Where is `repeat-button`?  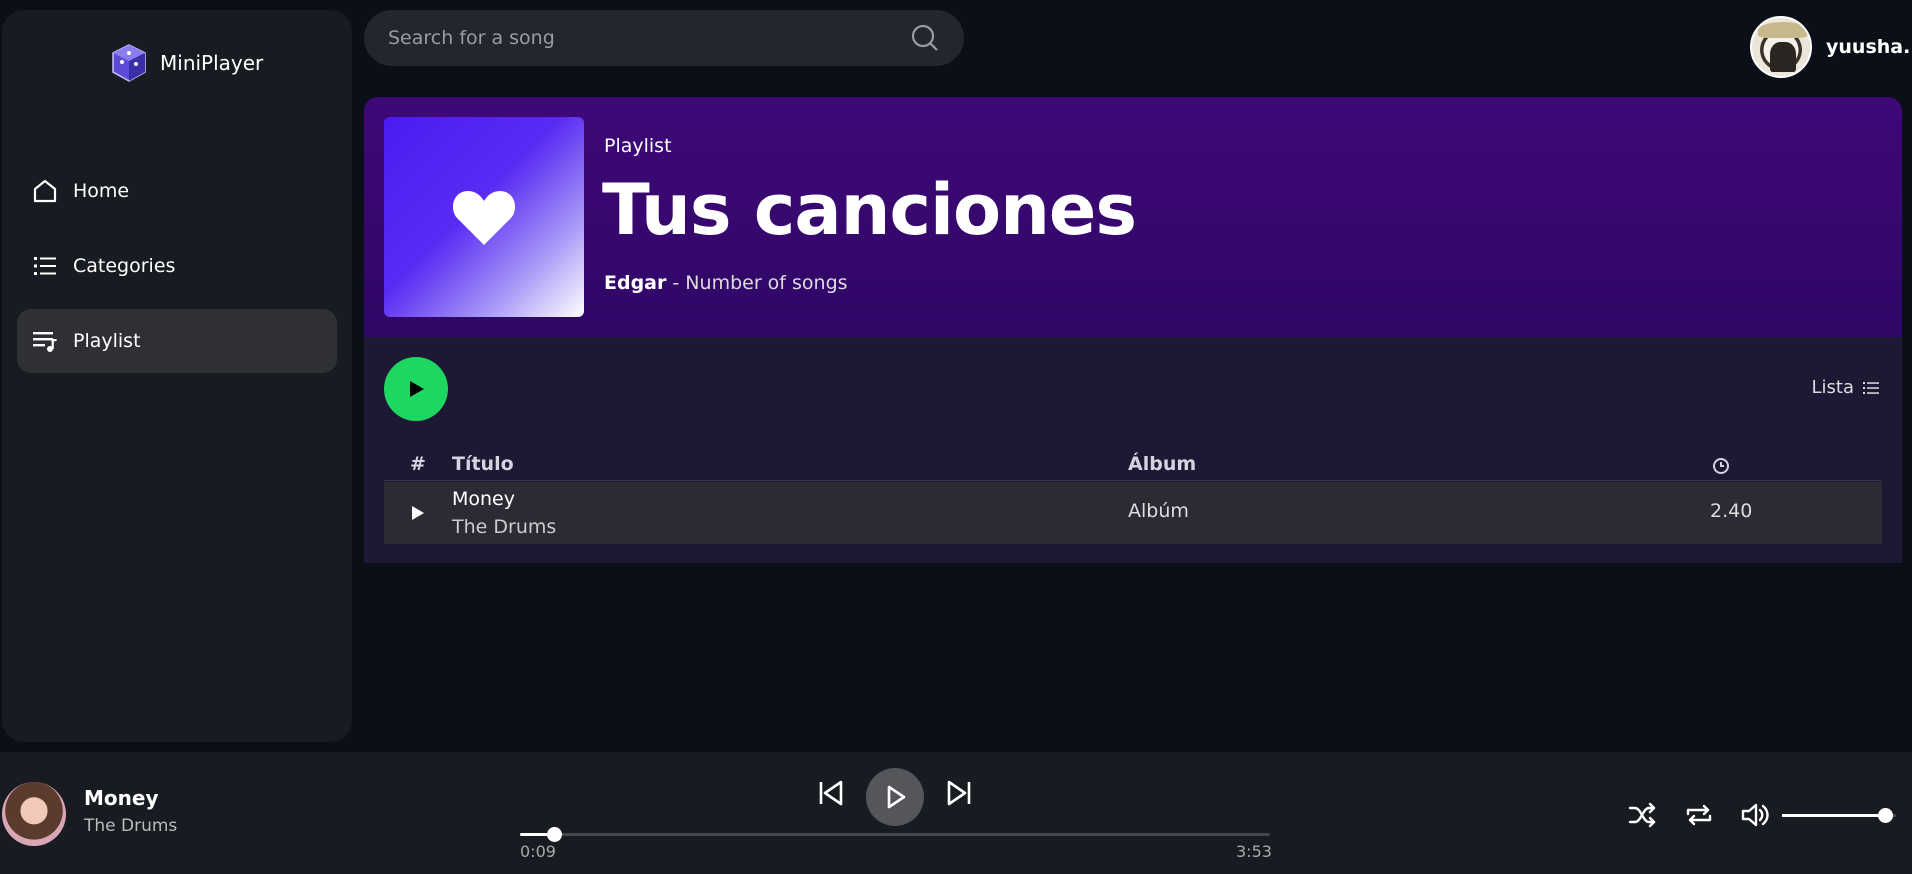
repeat-button is located at coordinates (1699, 815).